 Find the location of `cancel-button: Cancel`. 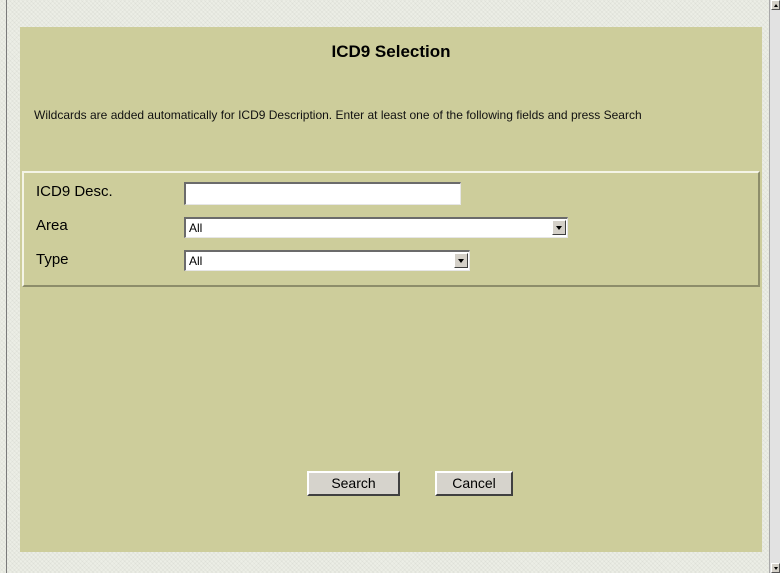

cancel-button: Cancel is located at coordinates (474, 483).